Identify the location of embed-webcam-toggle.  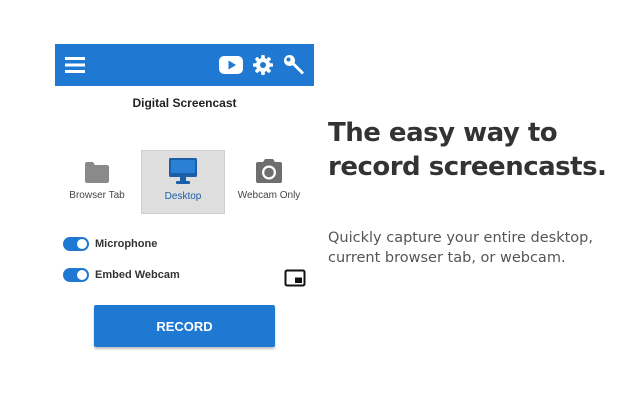
(76, 275).